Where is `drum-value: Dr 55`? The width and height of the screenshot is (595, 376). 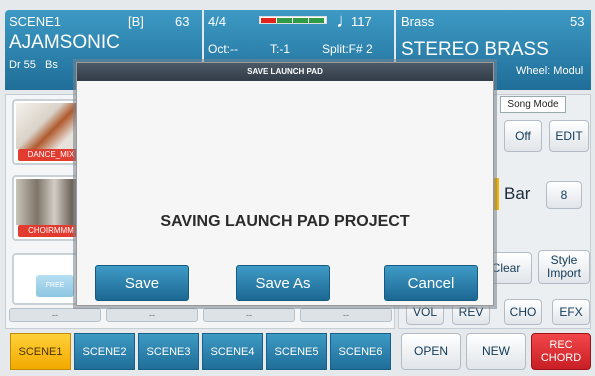
drum-value: Dr 55 is located at coordinates (22, 65).